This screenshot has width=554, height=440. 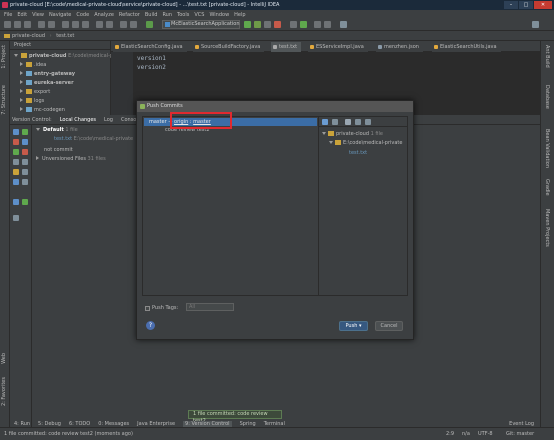 What do you see at coordinates (16, 142) in the screenshot?
I see `rollback-icon` at bounding box center [16, 142].